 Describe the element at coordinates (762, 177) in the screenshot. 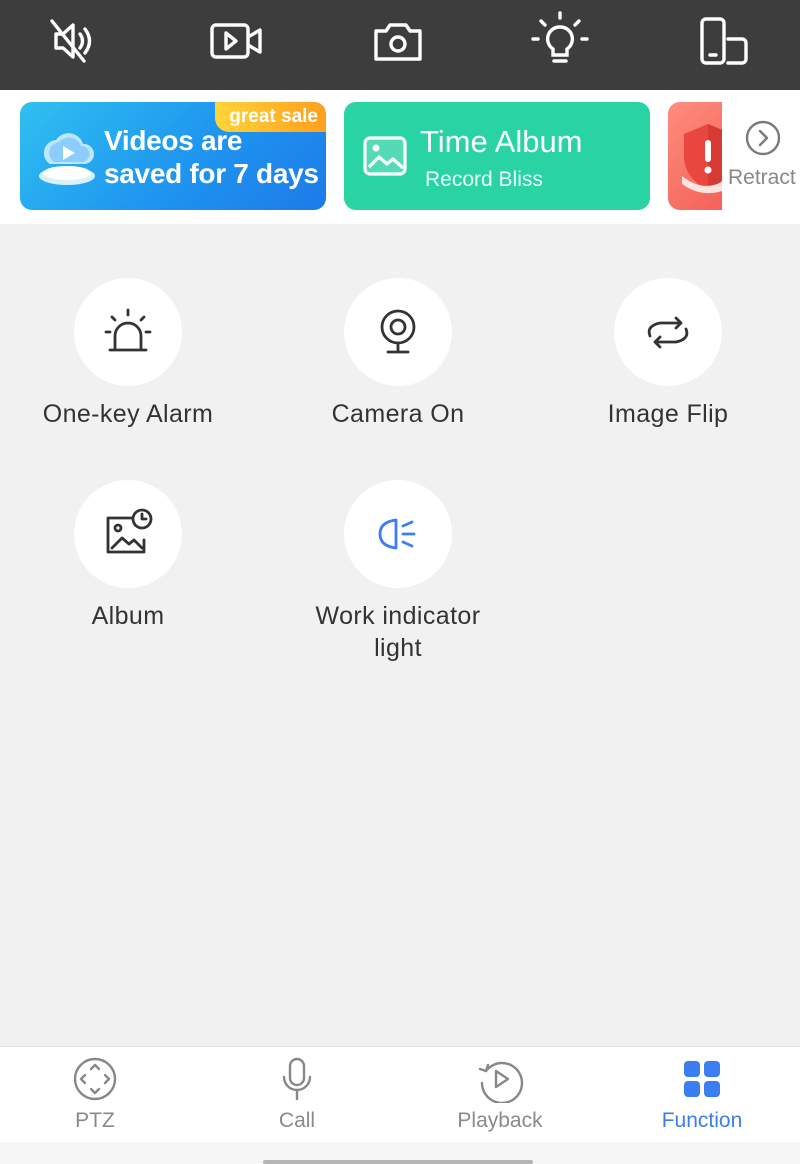

I see `retract-label: Retract` at that location.